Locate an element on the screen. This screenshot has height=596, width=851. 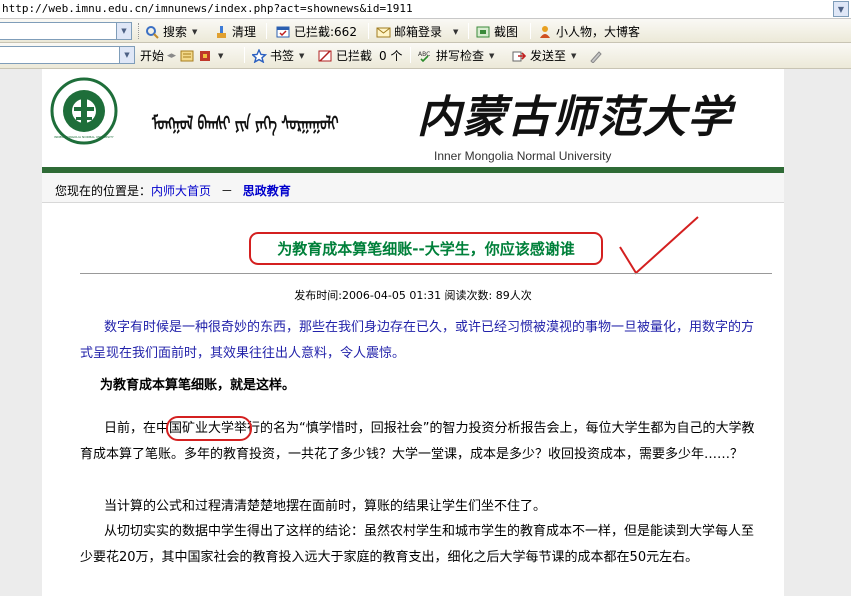
clear-button: 清理 is located at coordinates (235, 31).